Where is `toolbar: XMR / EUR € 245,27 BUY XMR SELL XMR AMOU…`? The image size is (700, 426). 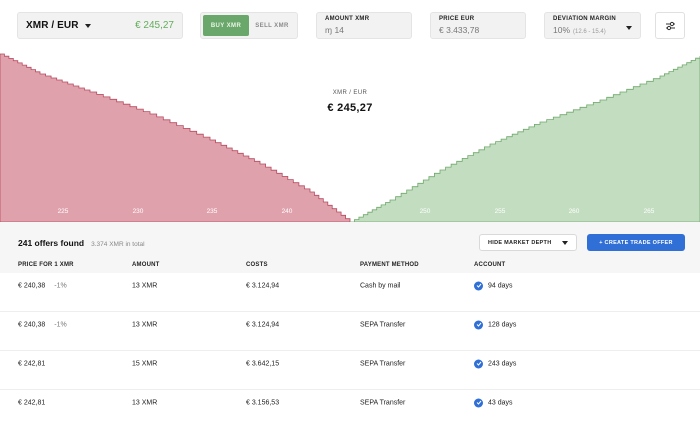
toolbar: XMR / EUR € 245,27 BUY XMR SELL XMR AMOU… is located at coordinates (350, 26).